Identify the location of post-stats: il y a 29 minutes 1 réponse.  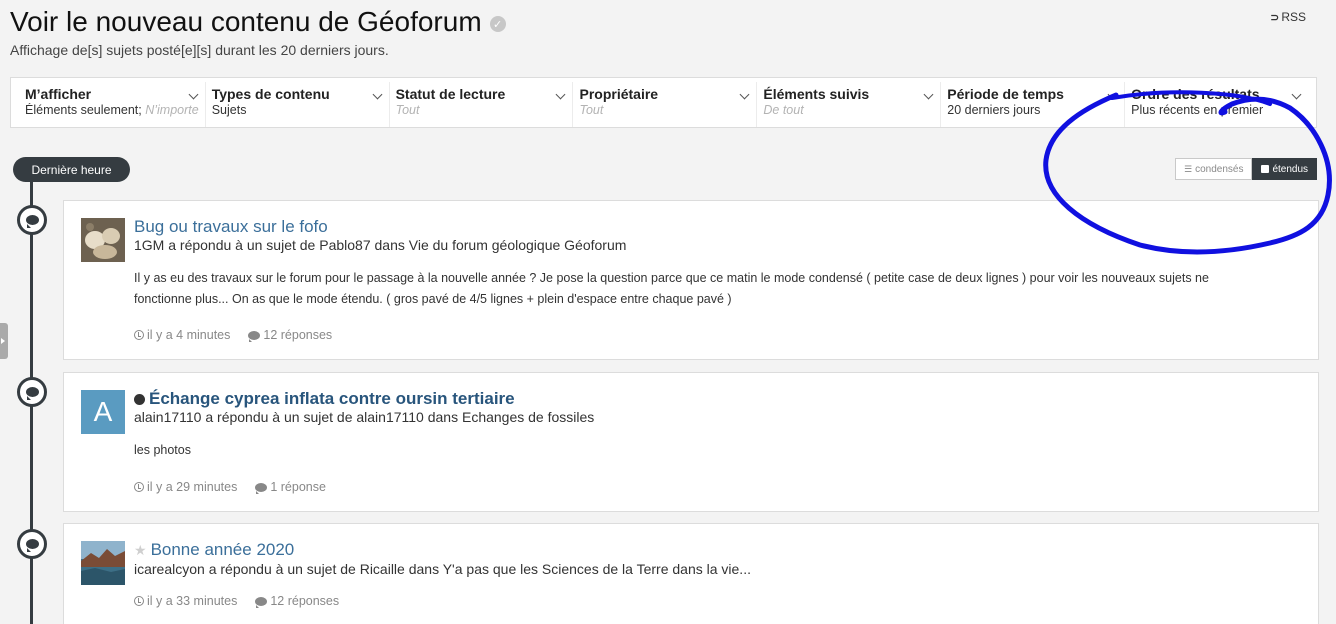
(230, 487).